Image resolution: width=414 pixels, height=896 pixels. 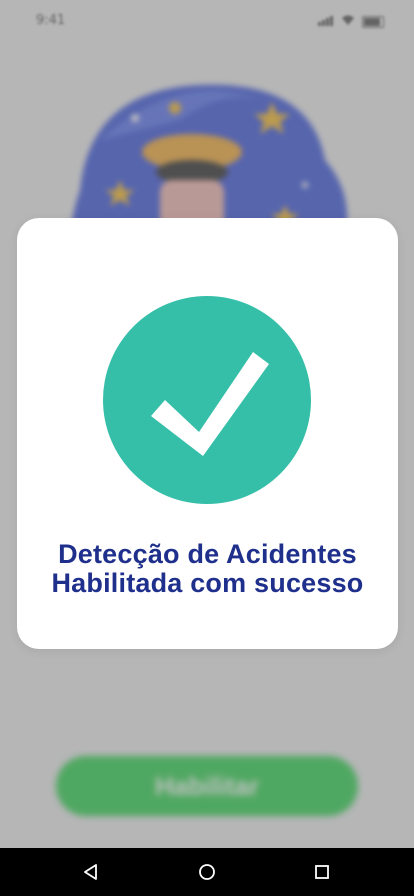 I want to click on home-icon, so click(x=207, y=872).